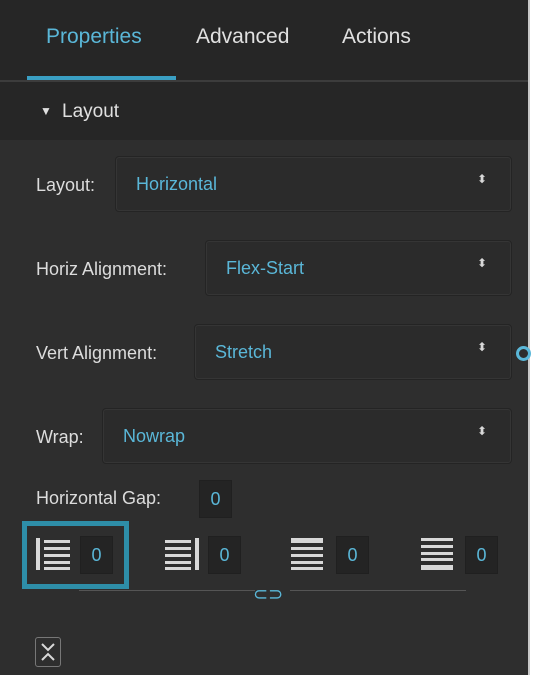 This screenshot has width=540, height=675. I want to click on horiz-alignment-select: Flex-Start ⬍, so click(358, 268).